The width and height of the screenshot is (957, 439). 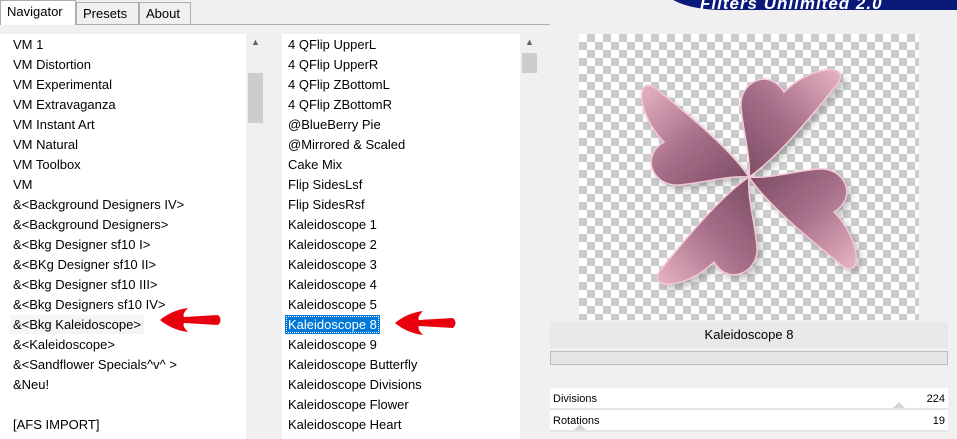 What do you see at coordinates (333, 64) in the screenshot?
I see `filter-list-item: 4 QFlip UpperR` at bounding box center [333, 64].